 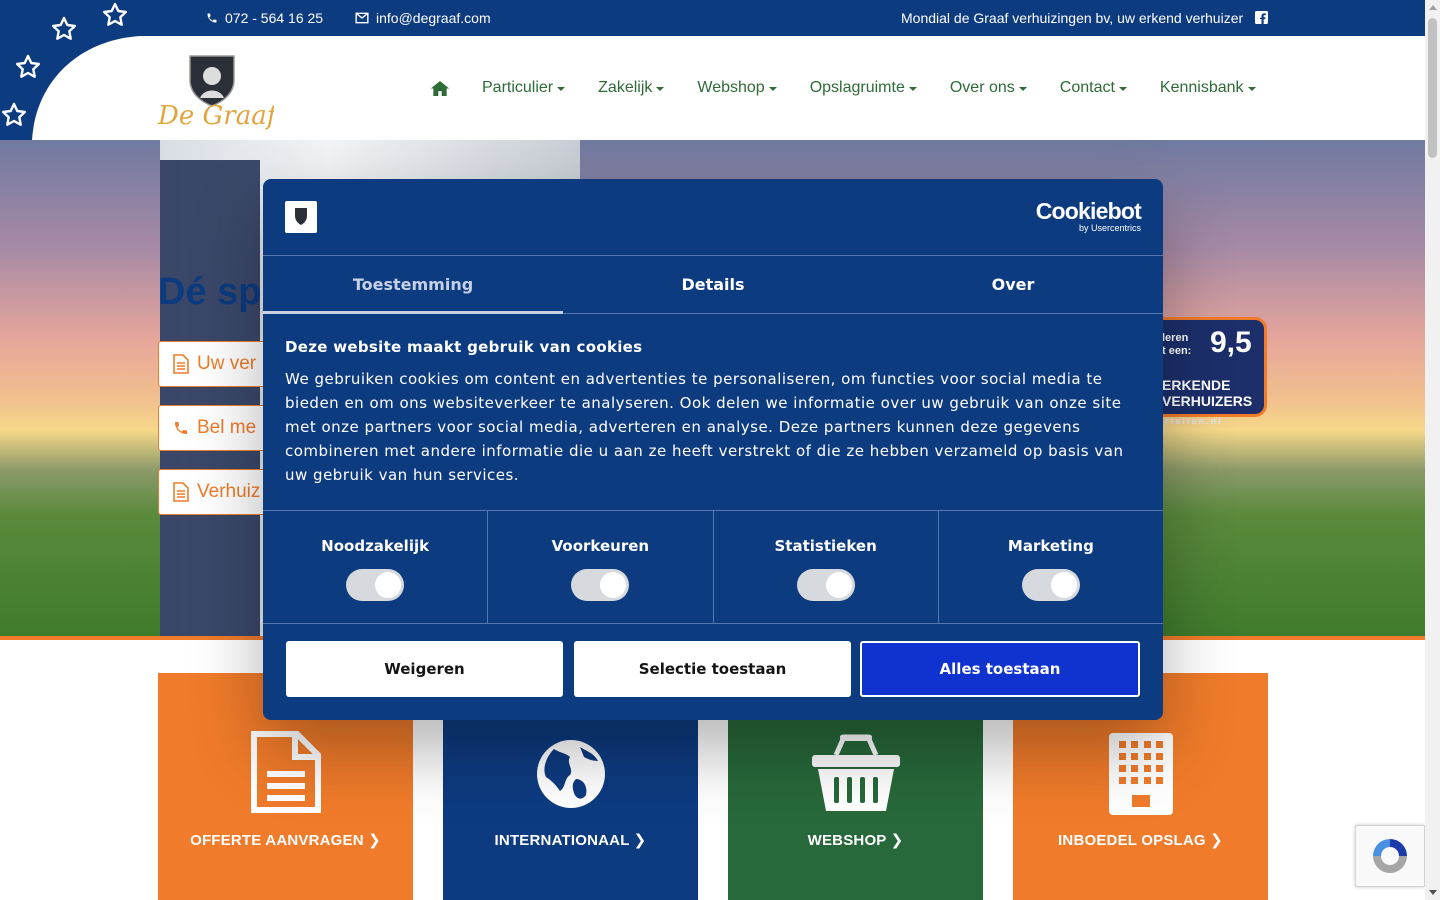 What do you see at coordinates (1433, 7) in the screenshot?
I see `scroll-up-icon` at bounding box center [1433, 7].